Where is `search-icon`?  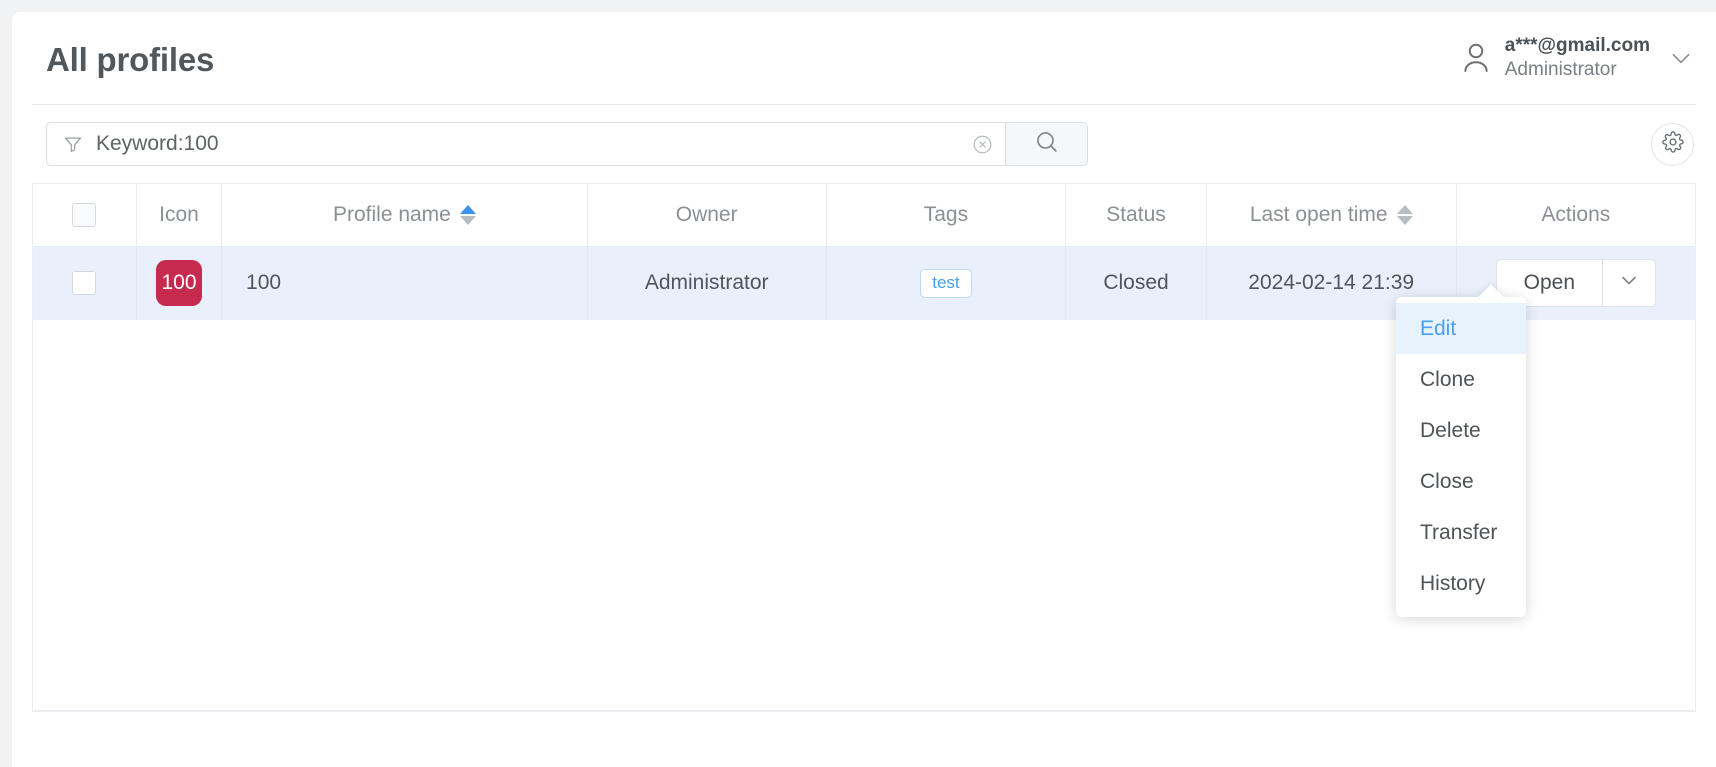 search-icon is located at coordinates (1046, 144).